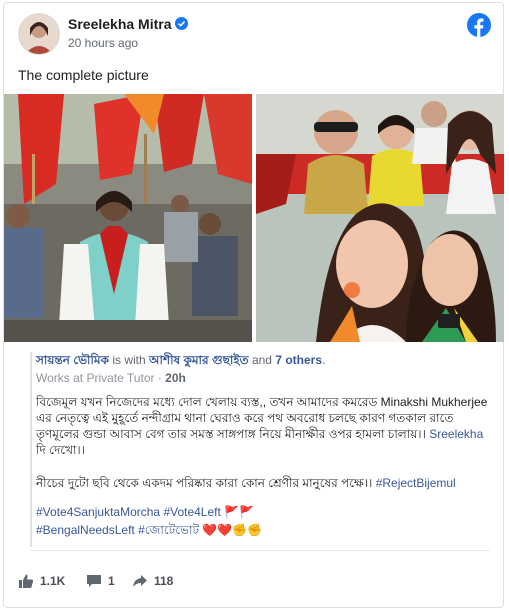  What do you see at coordinates (111, 581) in the screenshot?
I see `comment-count: 1` at bounding box center [111, 581].